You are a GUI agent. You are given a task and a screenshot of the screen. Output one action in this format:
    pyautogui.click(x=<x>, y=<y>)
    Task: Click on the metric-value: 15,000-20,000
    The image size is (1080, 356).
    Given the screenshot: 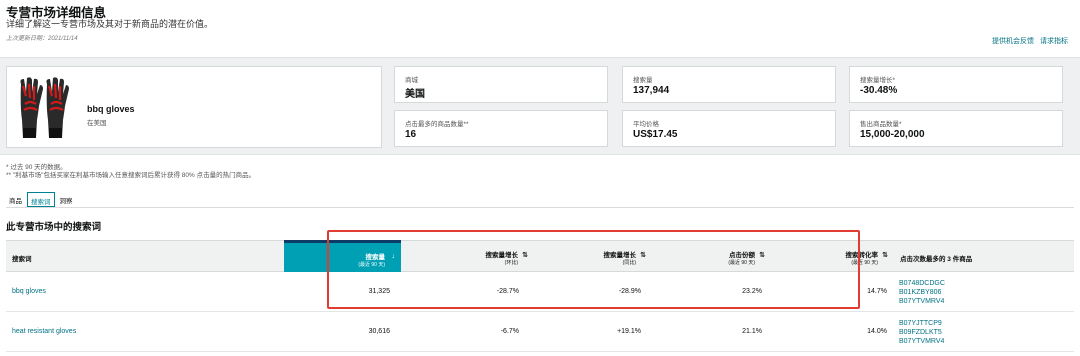 What is the action you would take?
    pyautogui.click(x=892, y=134)
    